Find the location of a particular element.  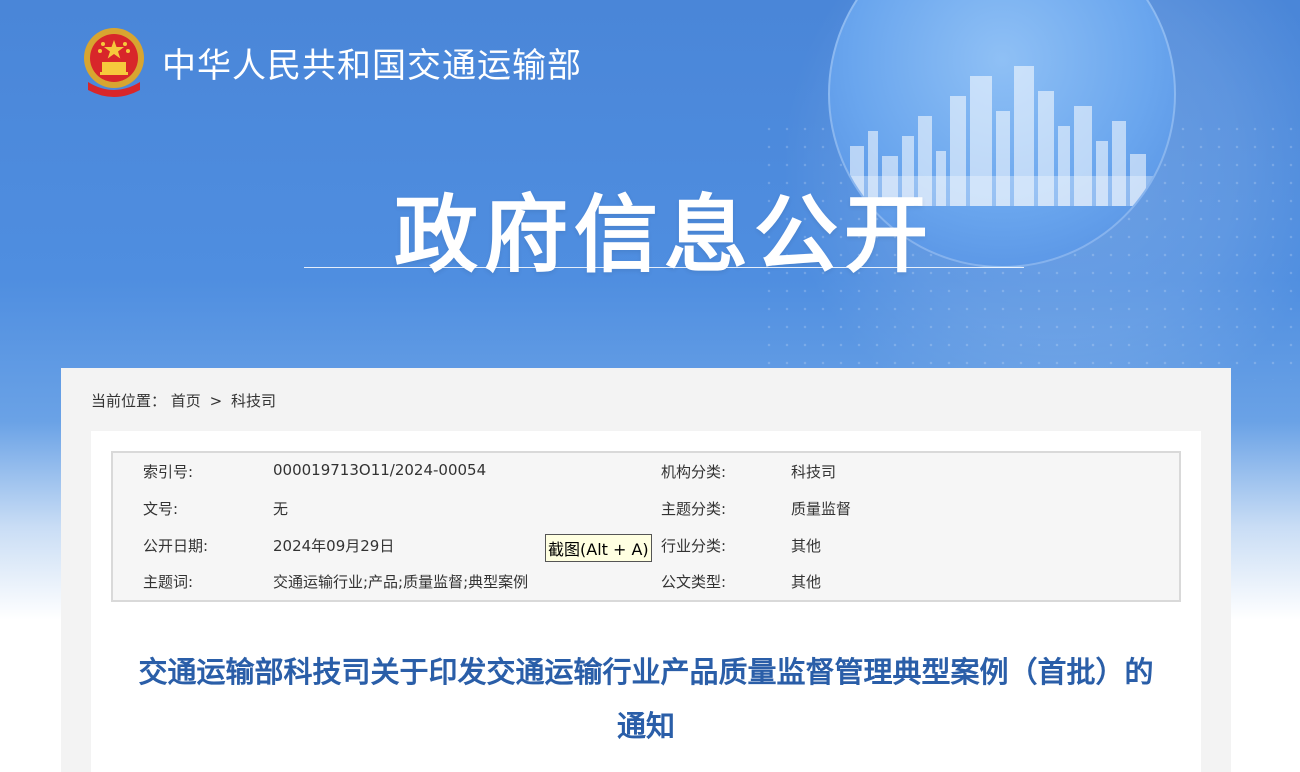

meta-value: 科技司 is located at coordinates (814, 472).